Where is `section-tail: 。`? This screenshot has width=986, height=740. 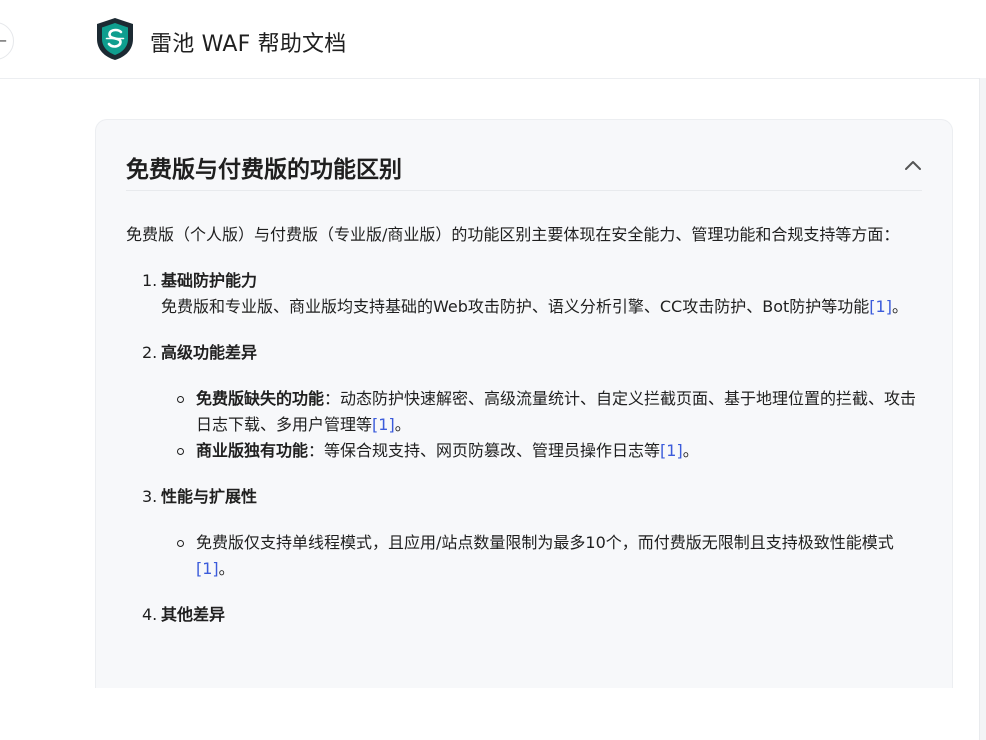
section-tail: 。 is located at coordinates (899, 306).